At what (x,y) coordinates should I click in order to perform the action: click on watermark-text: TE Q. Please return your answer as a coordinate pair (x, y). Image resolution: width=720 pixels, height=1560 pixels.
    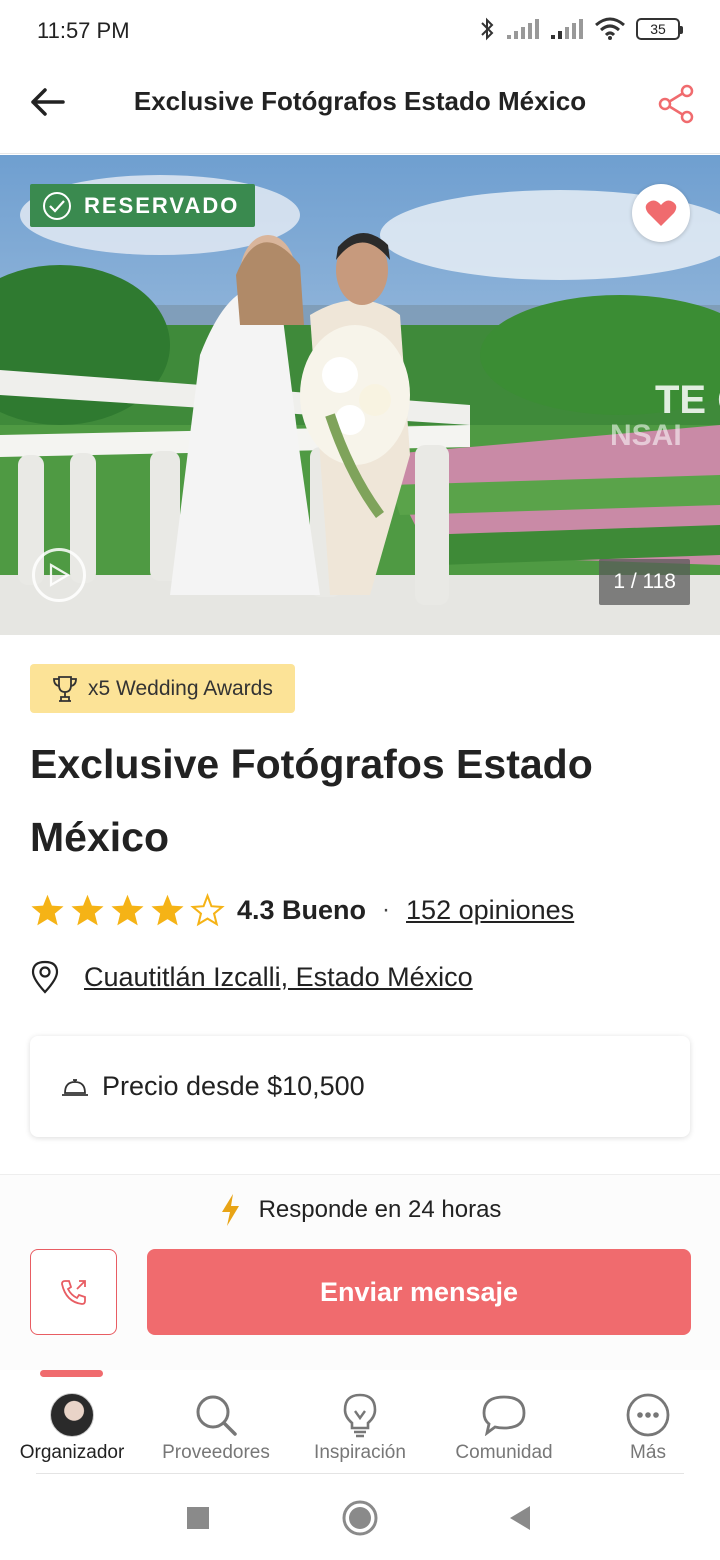
    Looking at the image, I should click on (687, 400).